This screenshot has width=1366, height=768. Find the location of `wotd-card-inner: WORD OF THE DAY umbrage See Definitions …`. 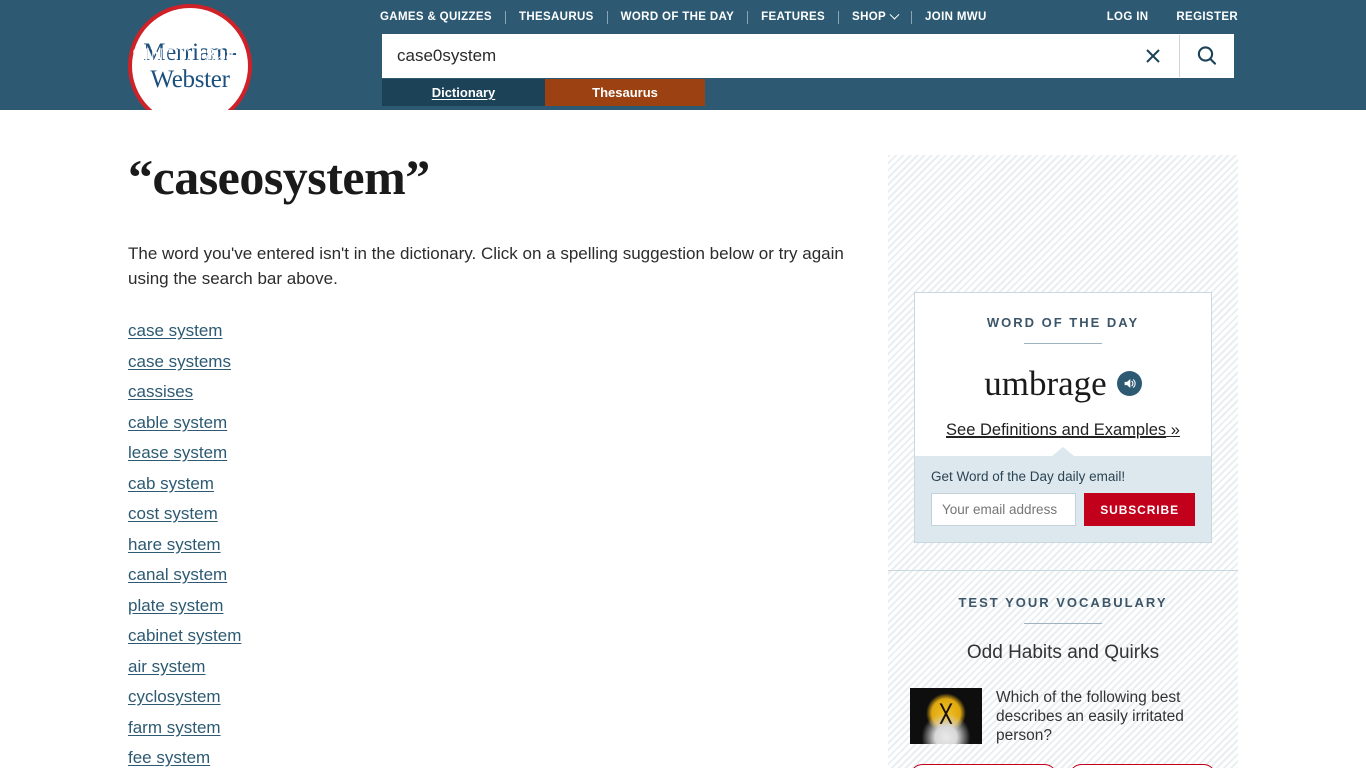

wotd-card-inner: WORD OF THE DAY umbrage See Definitions … is located at coordinates (1063, 366).